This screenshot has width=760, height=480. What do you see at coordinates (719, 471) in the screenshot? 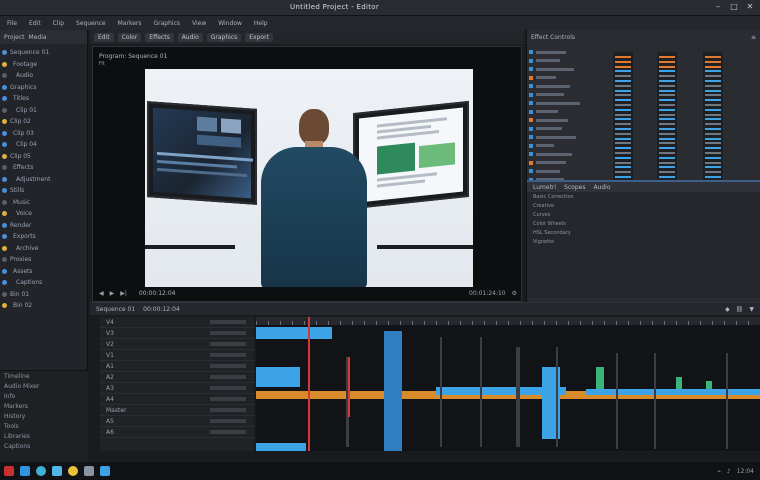
I see `network-icon: ⌁` at bounding box center [719, 471].